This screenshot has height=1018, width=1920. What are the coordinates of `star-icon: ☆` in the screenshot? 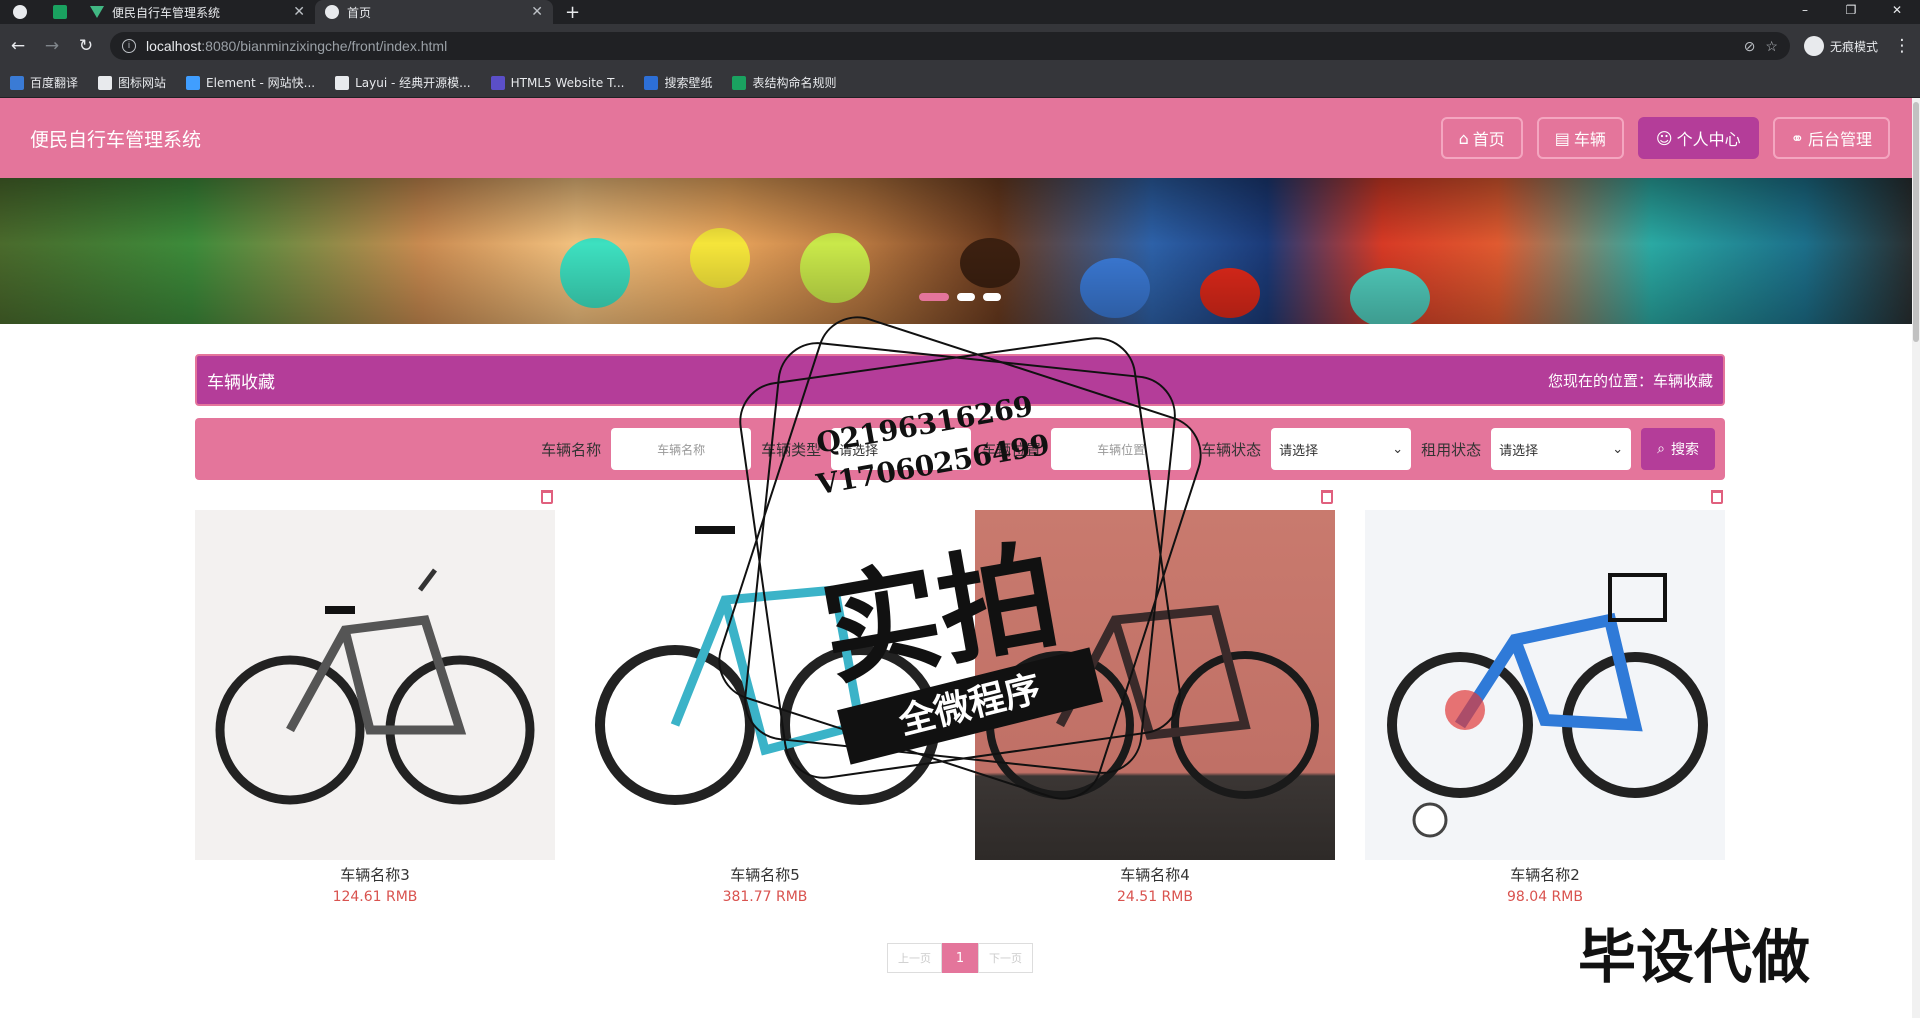 It's located at (1771, 46).